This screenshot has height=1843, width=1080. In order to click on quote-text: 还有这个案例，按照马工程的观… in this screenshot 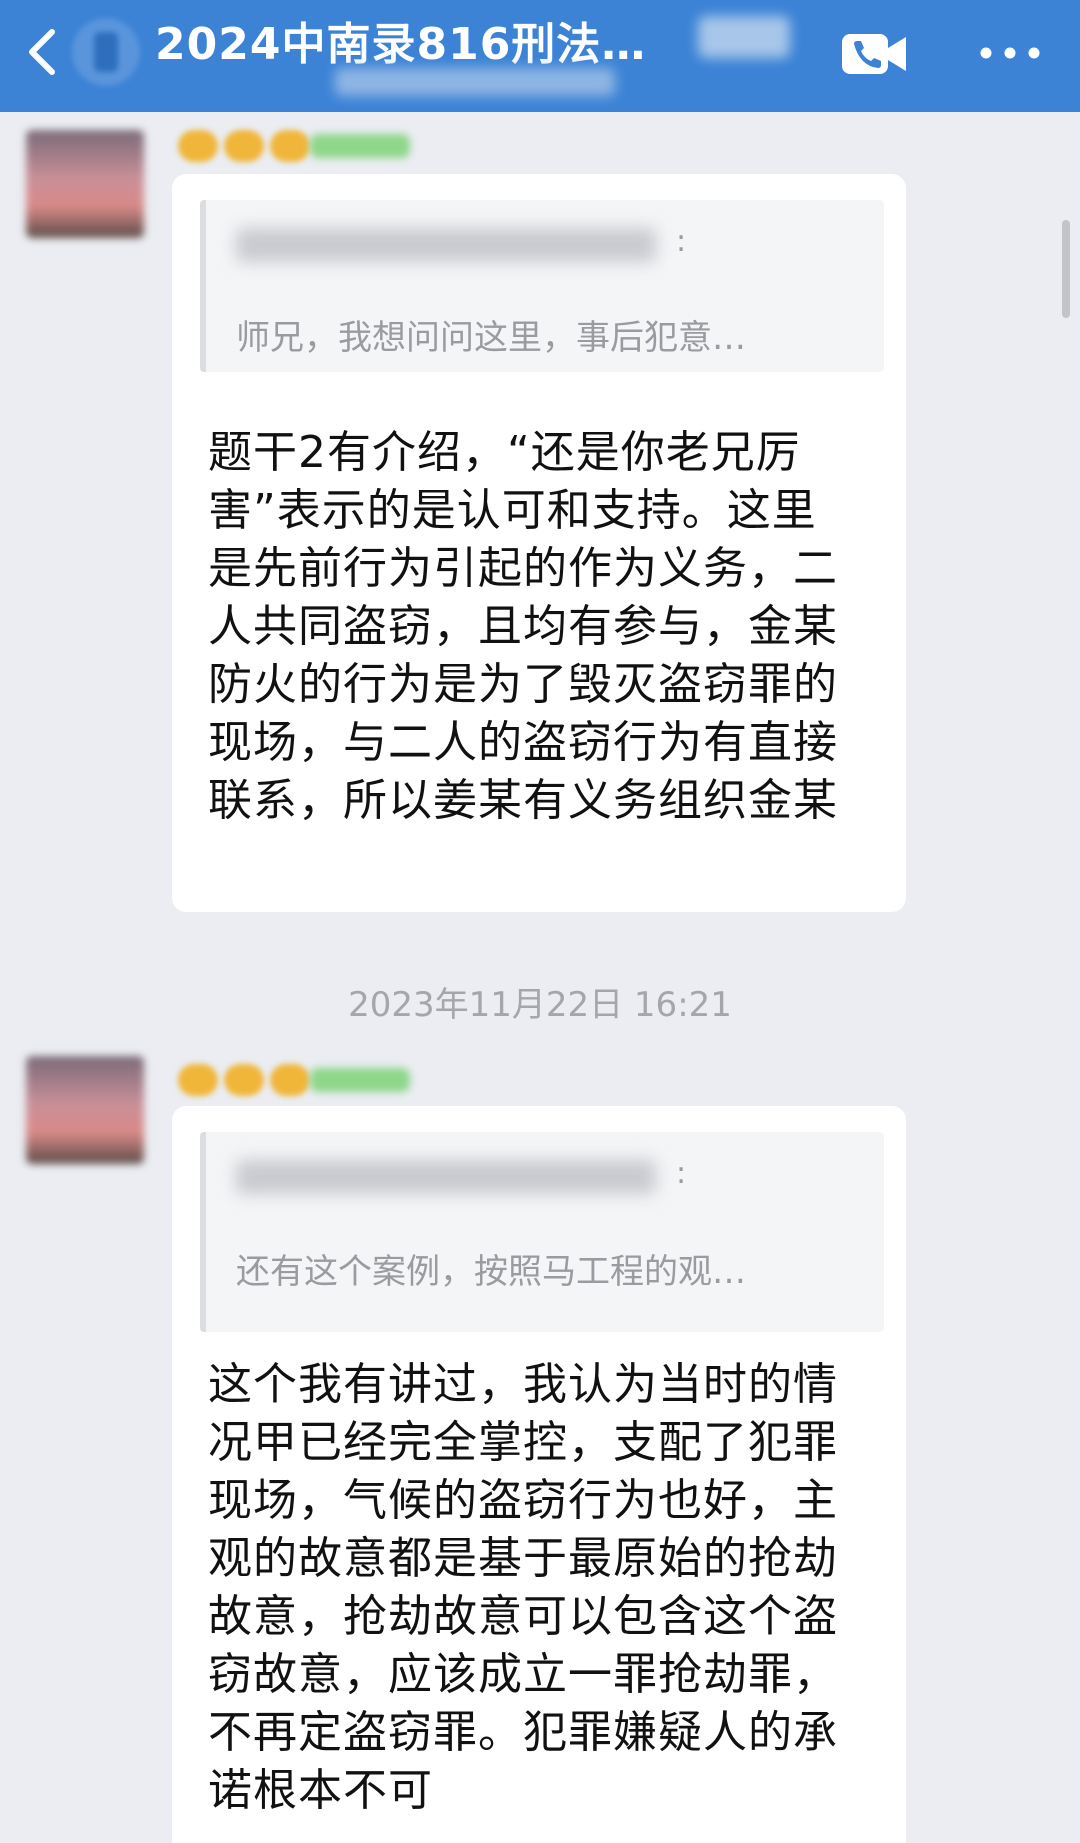, I will do `click(491, 1272)`.